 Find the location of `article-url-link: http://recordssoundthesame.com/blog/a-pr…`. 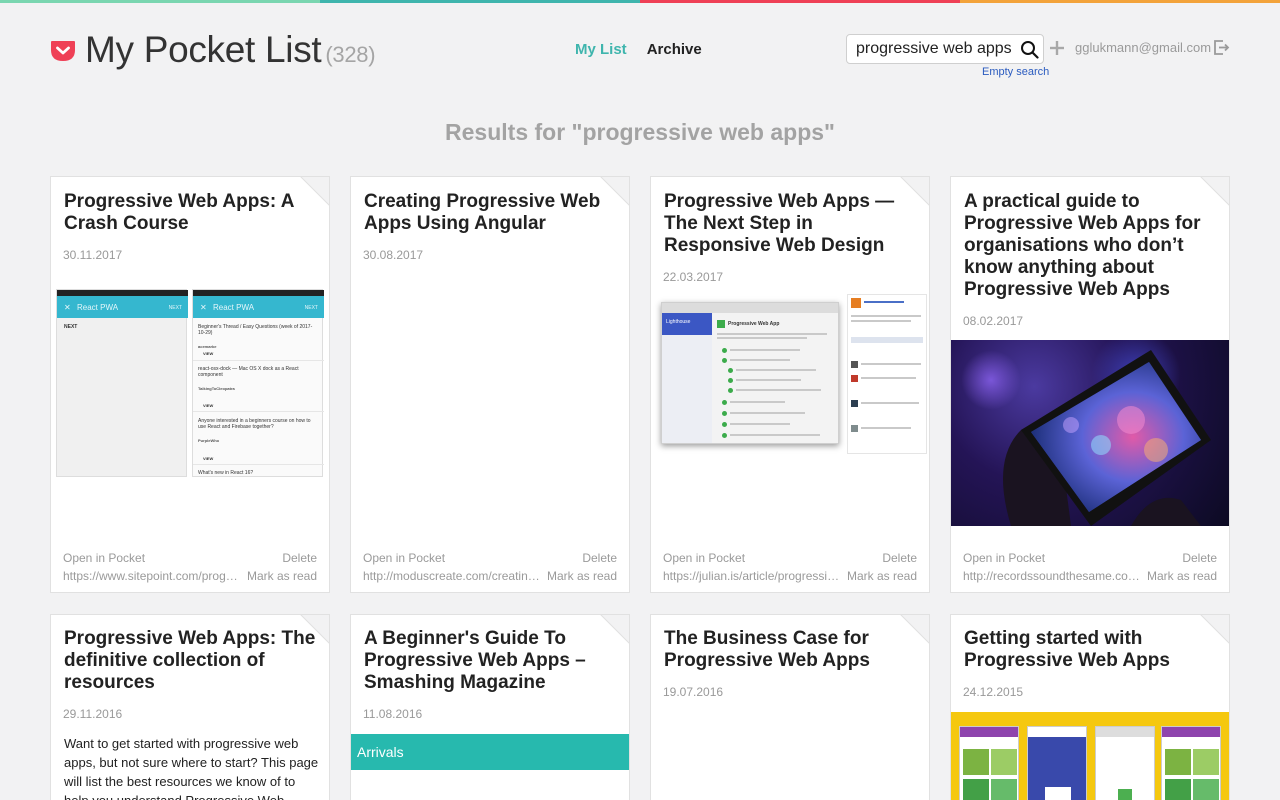

article-url-link: http://recordssoundthesame.com/blog/a-pr… is located at coordinates (1052, 576).